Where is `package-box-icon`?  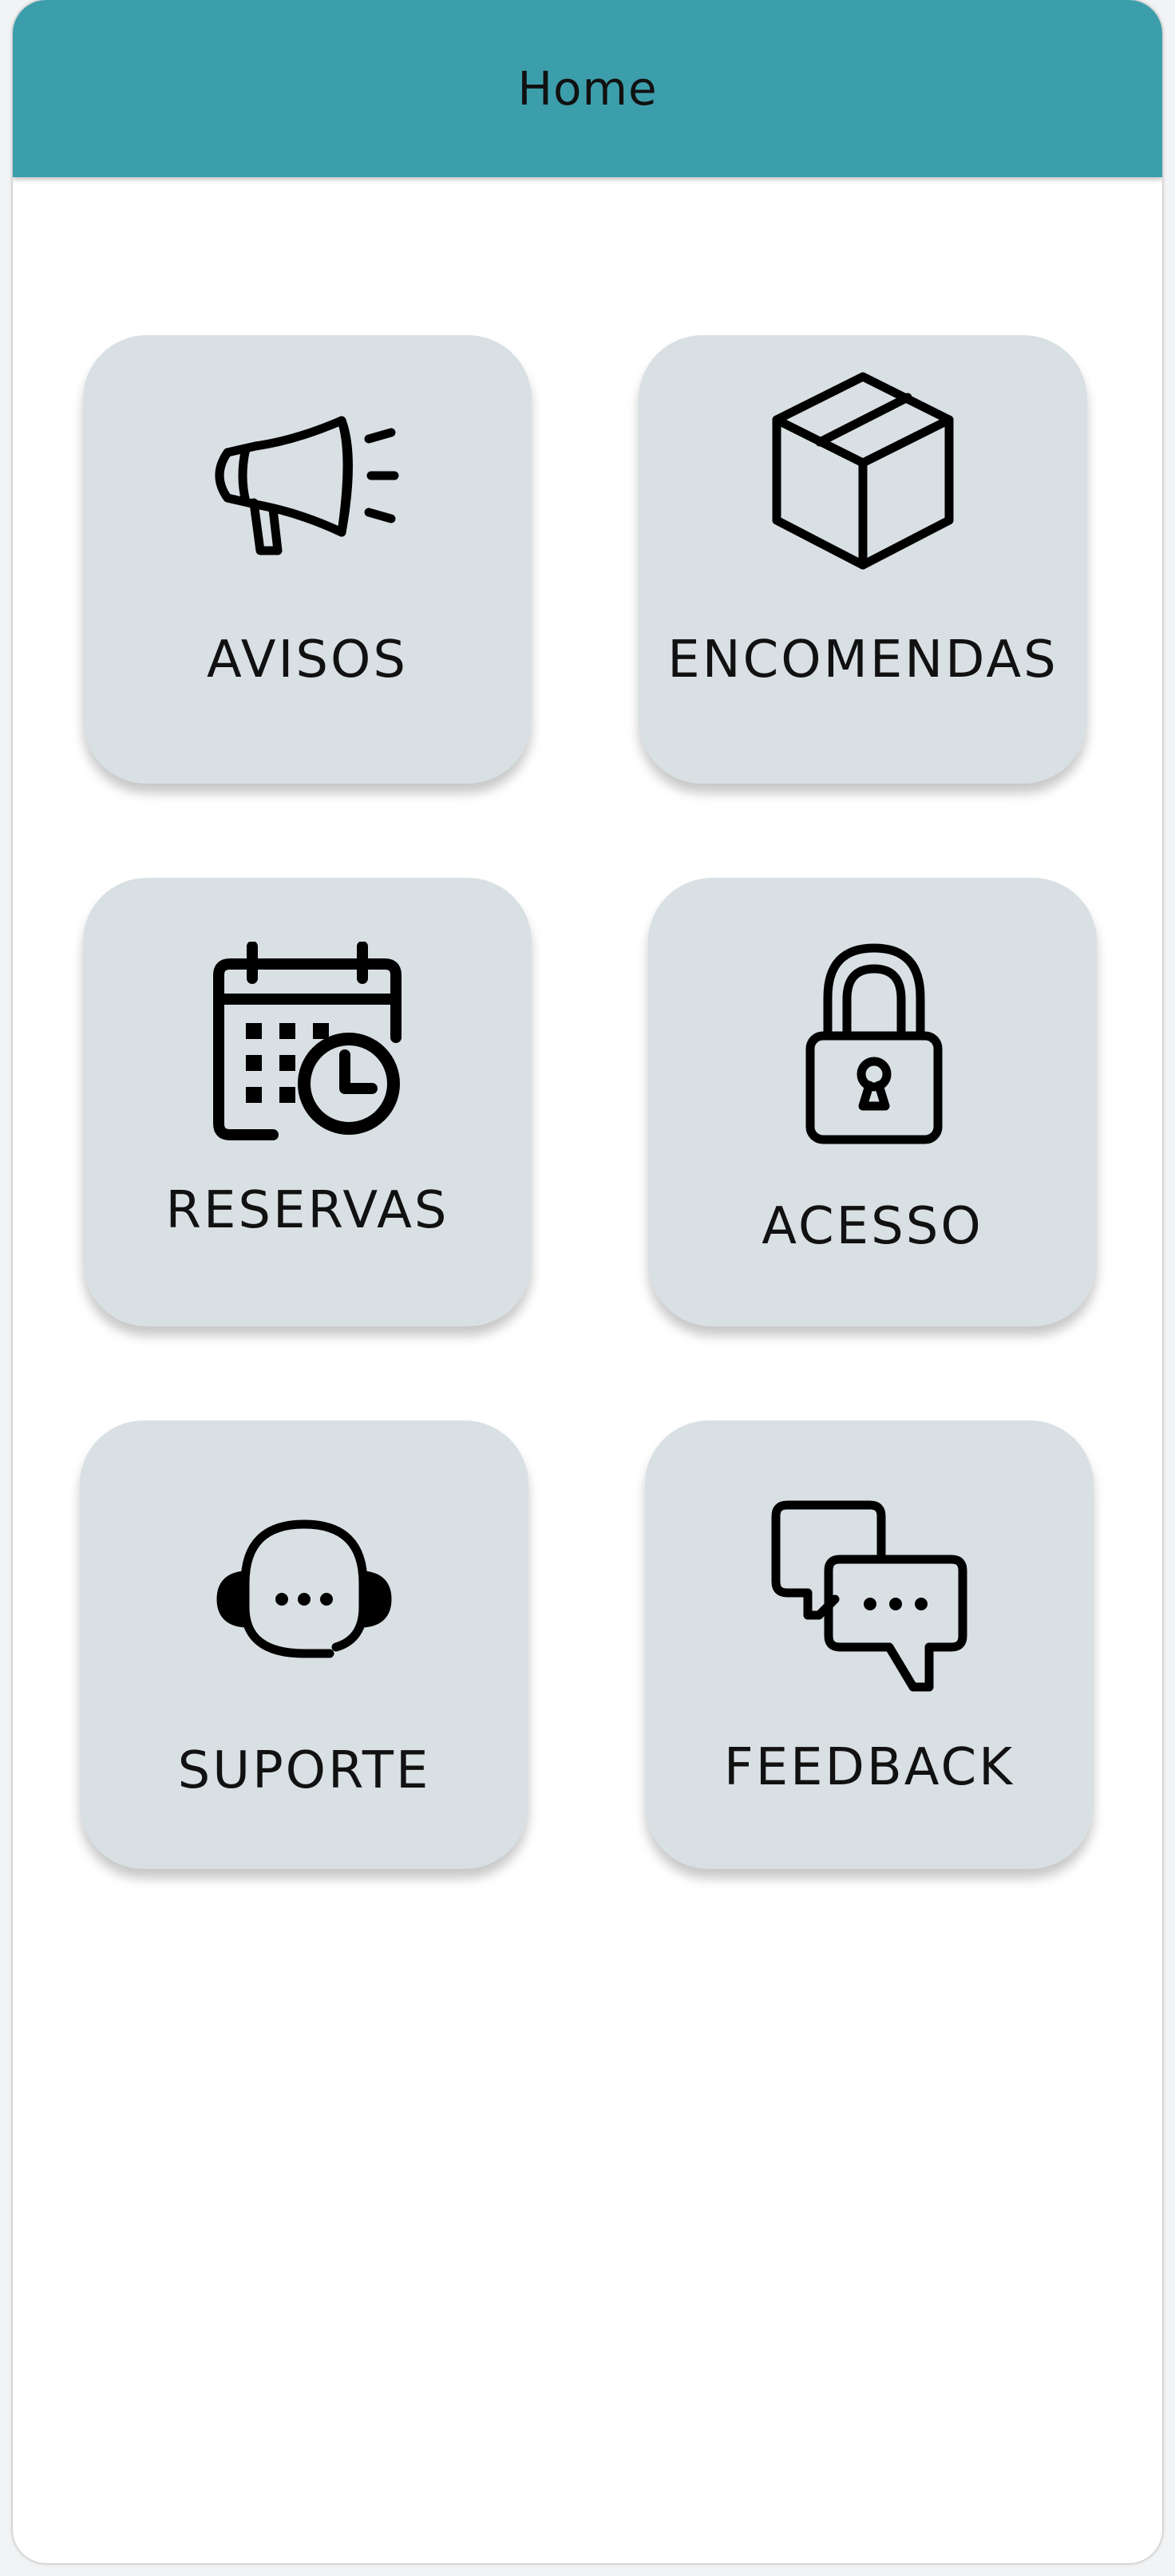 package-box-icon is located at coordinates (863, 470).